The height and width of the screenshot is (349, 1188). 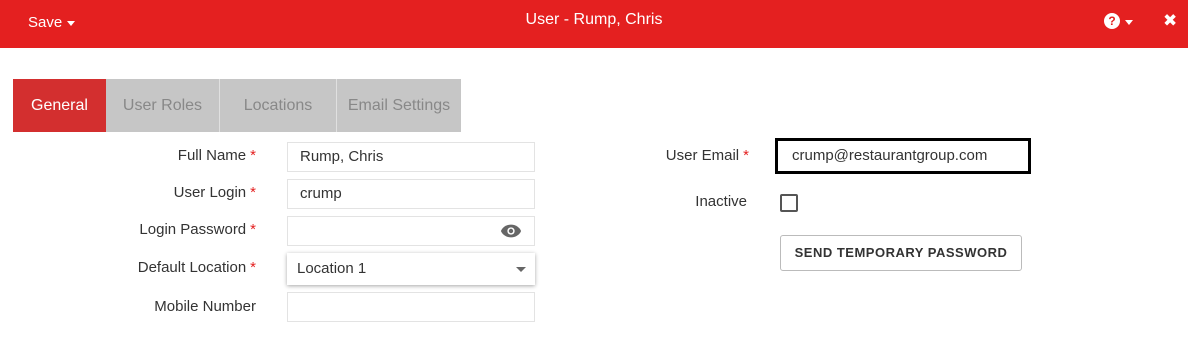 I want to click on tab-user-roles: User Roles, so click(x=163, y=105).